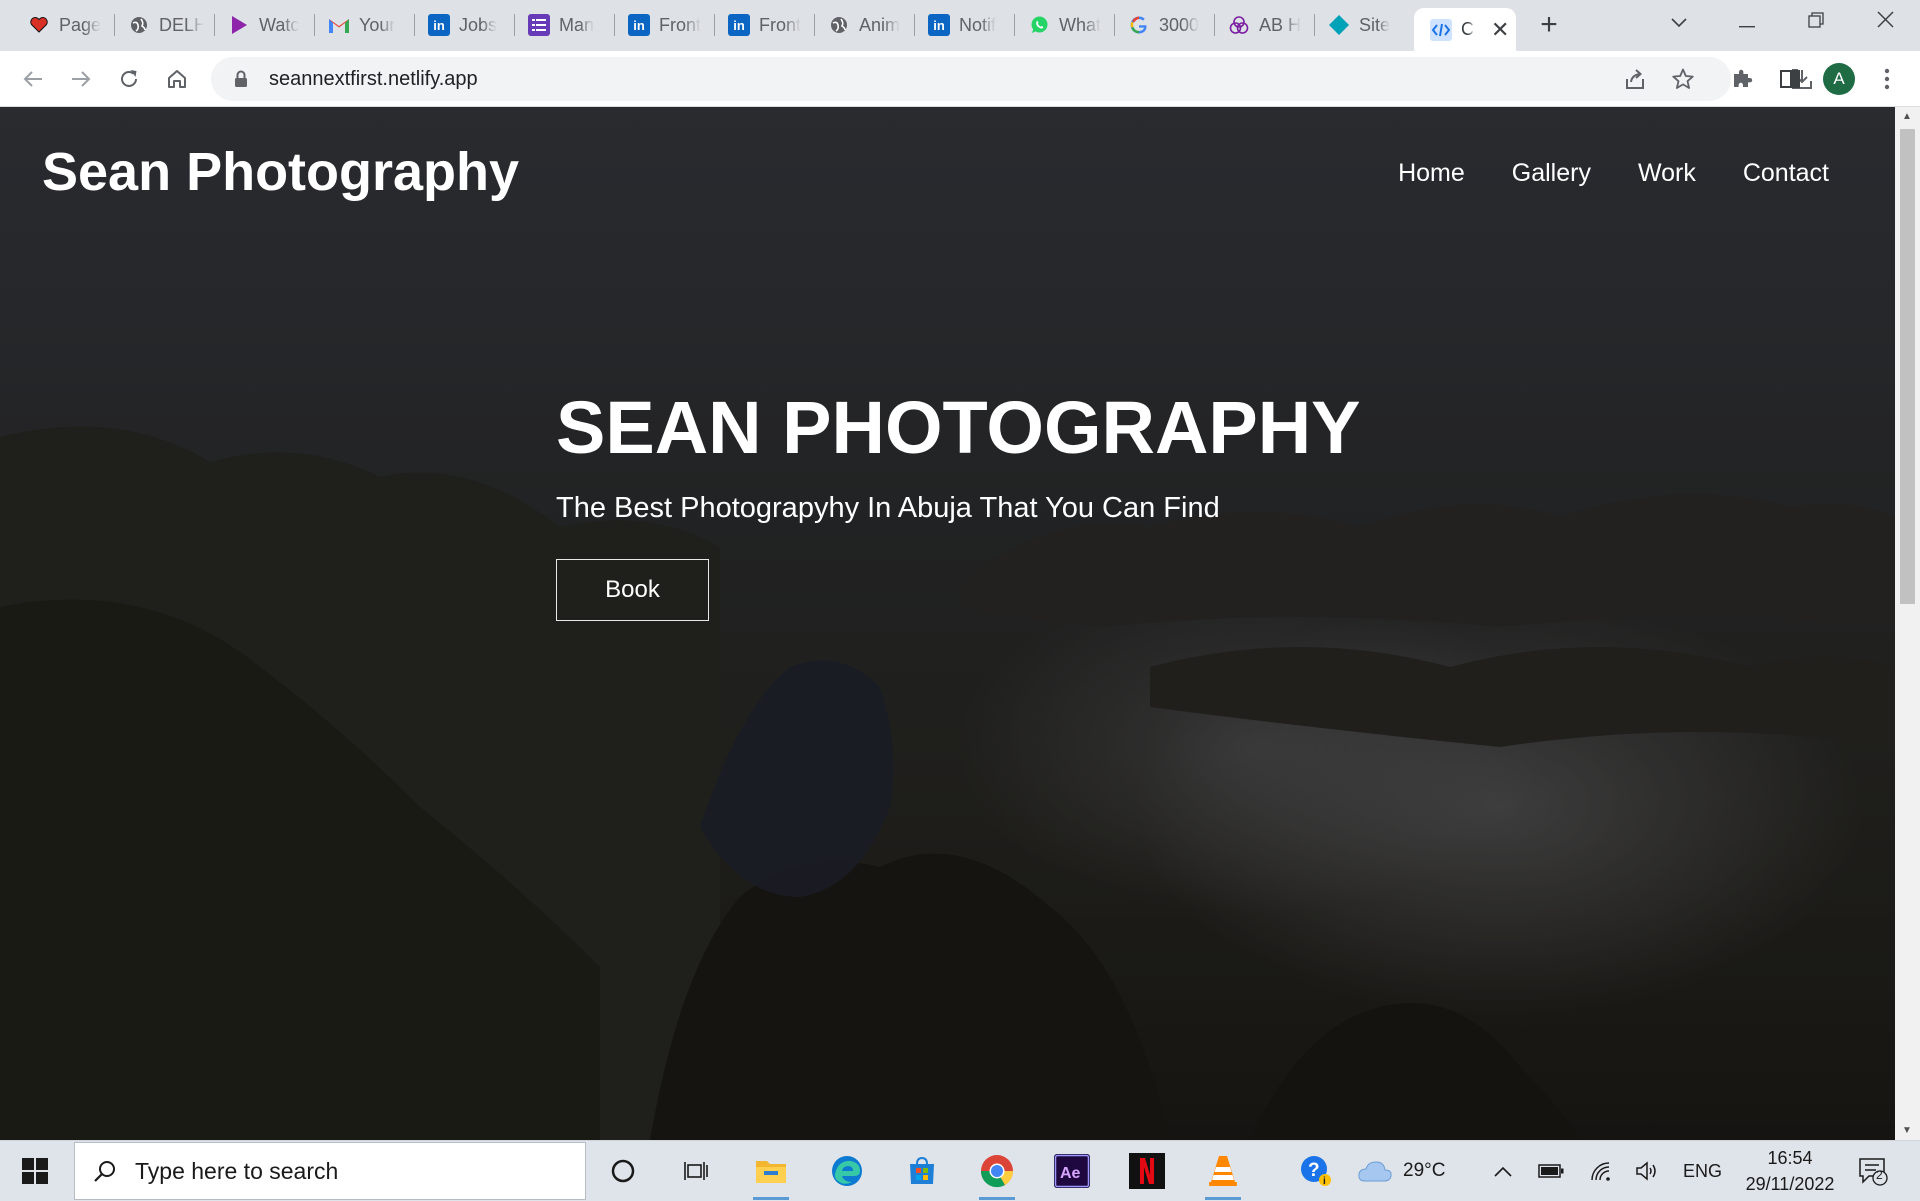 The height and width of the screenshot is (1201, 1920). I want to click on whatsapp-icon, so click(1039, 25).